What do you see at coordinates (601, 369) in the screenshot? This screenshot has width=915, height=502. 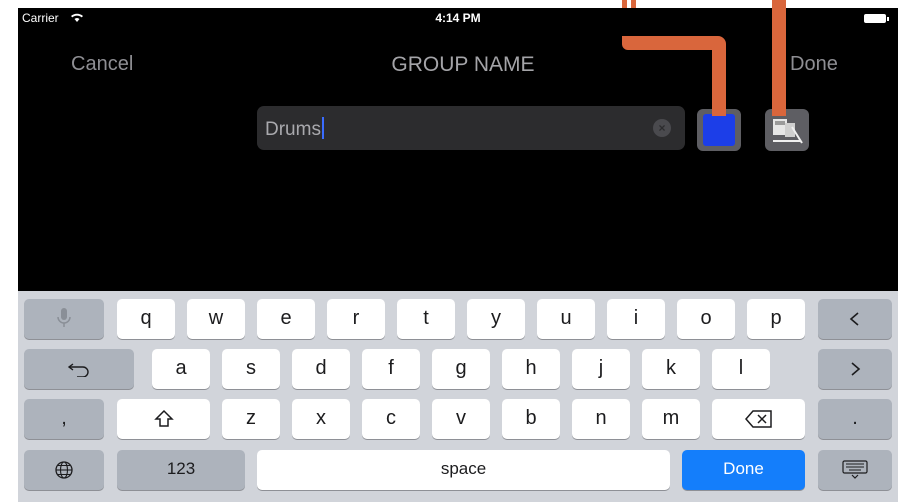 I see `key-j: j` at bounding box center [601, 369].